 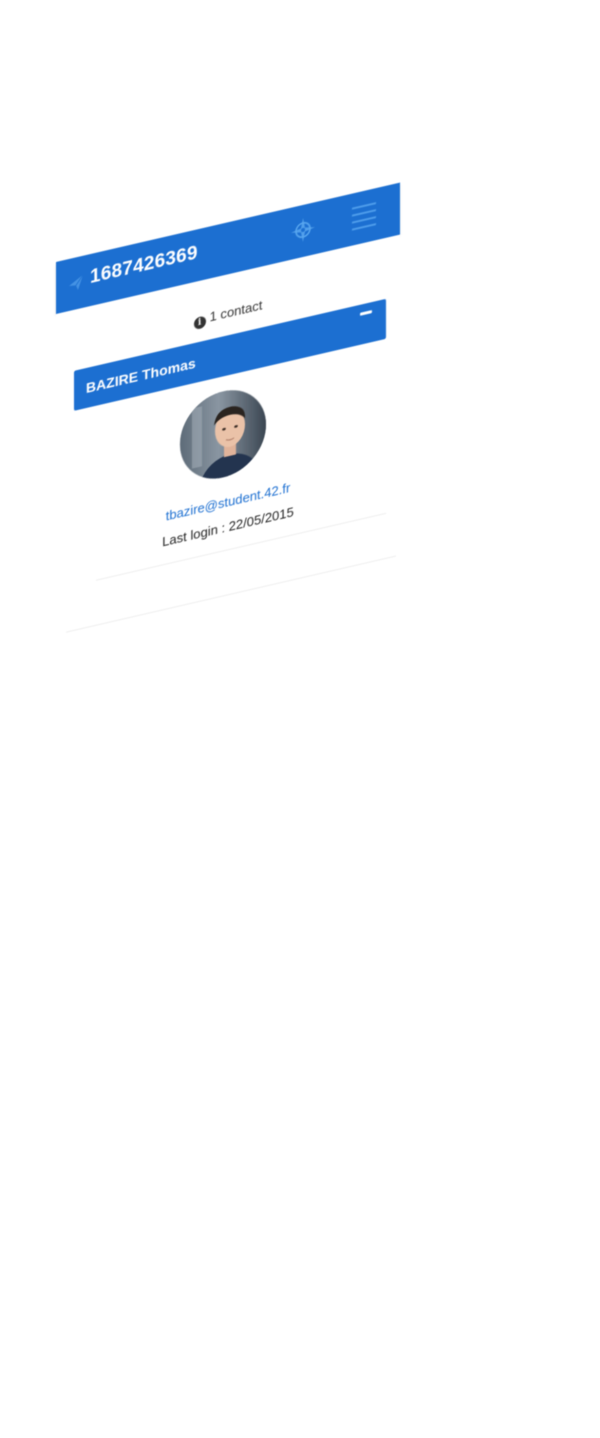 I want to click on page-title: 1687426369, so click(x=144, y=265).